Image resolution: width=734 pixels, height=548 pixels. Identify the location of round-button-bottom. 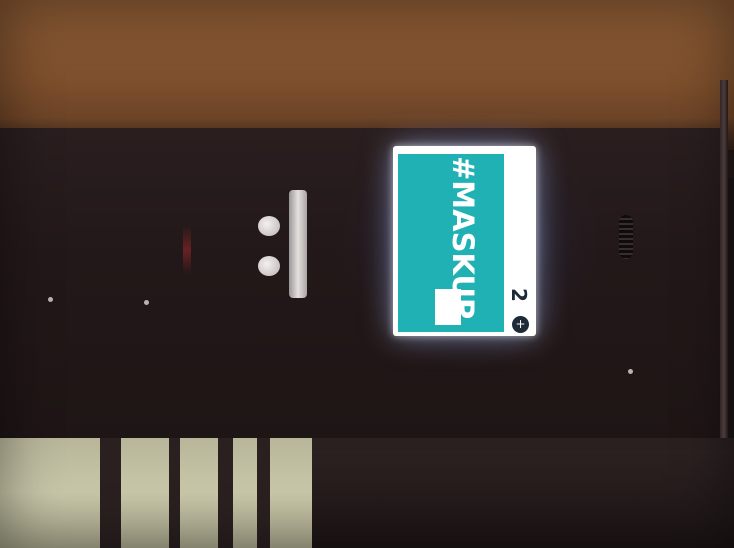
(269, 266).